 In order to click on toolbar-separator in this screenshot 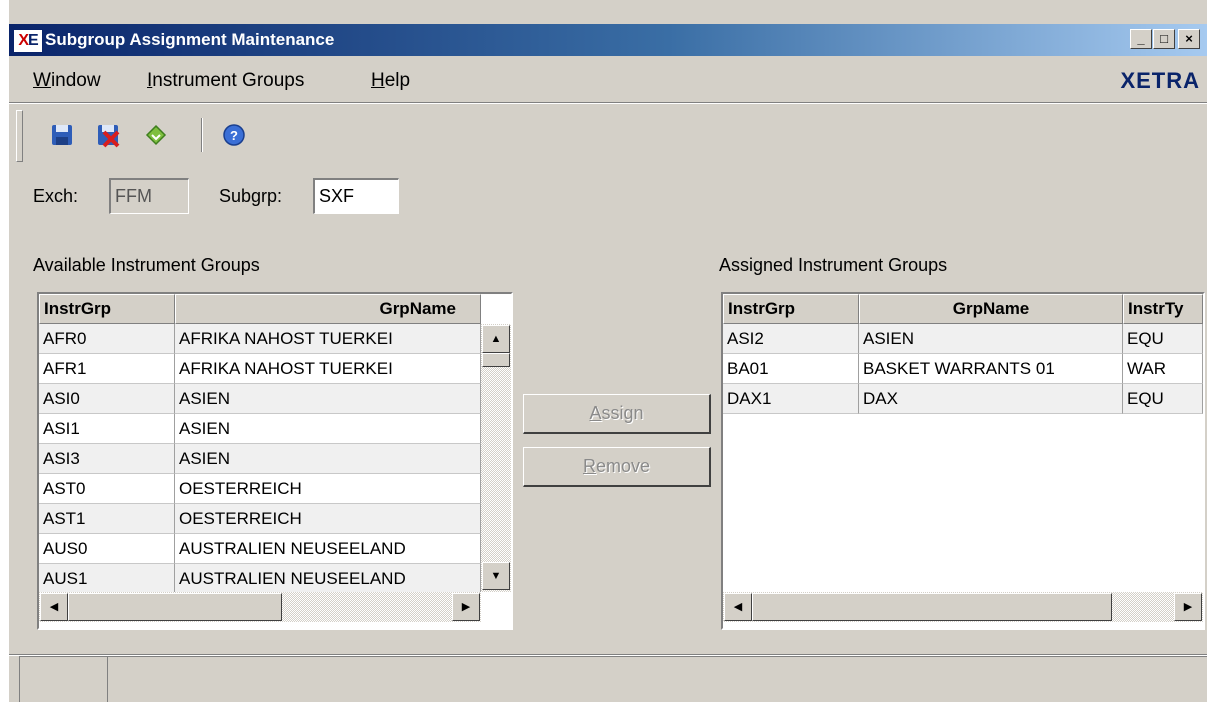, I will do `click(202, 135)`.